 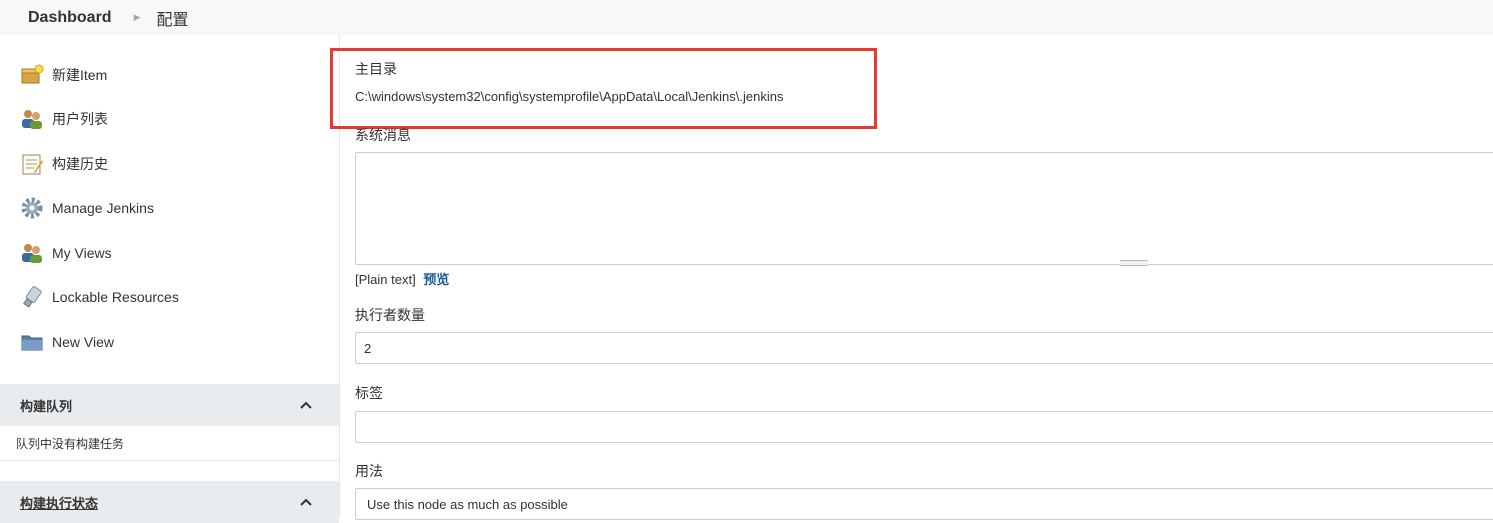 What do you see at coordinates (32, 164) in the screenshot?
I see `notepad-icon` at bounding box center [32, 164].